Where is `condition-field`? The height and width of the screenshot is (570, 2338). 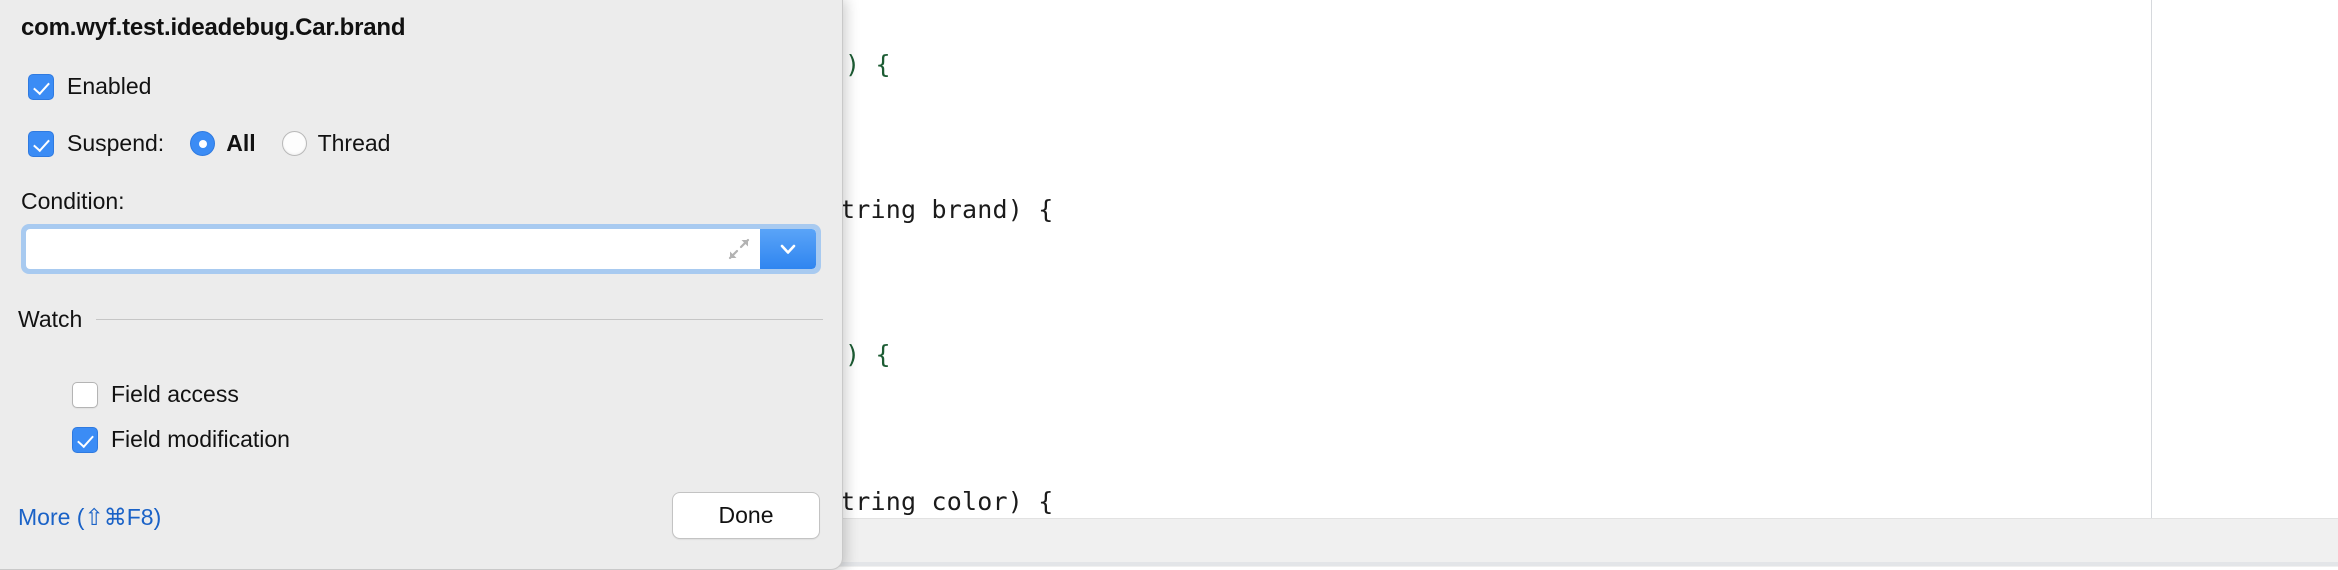
condition-field is located at coordinates (421, 249).